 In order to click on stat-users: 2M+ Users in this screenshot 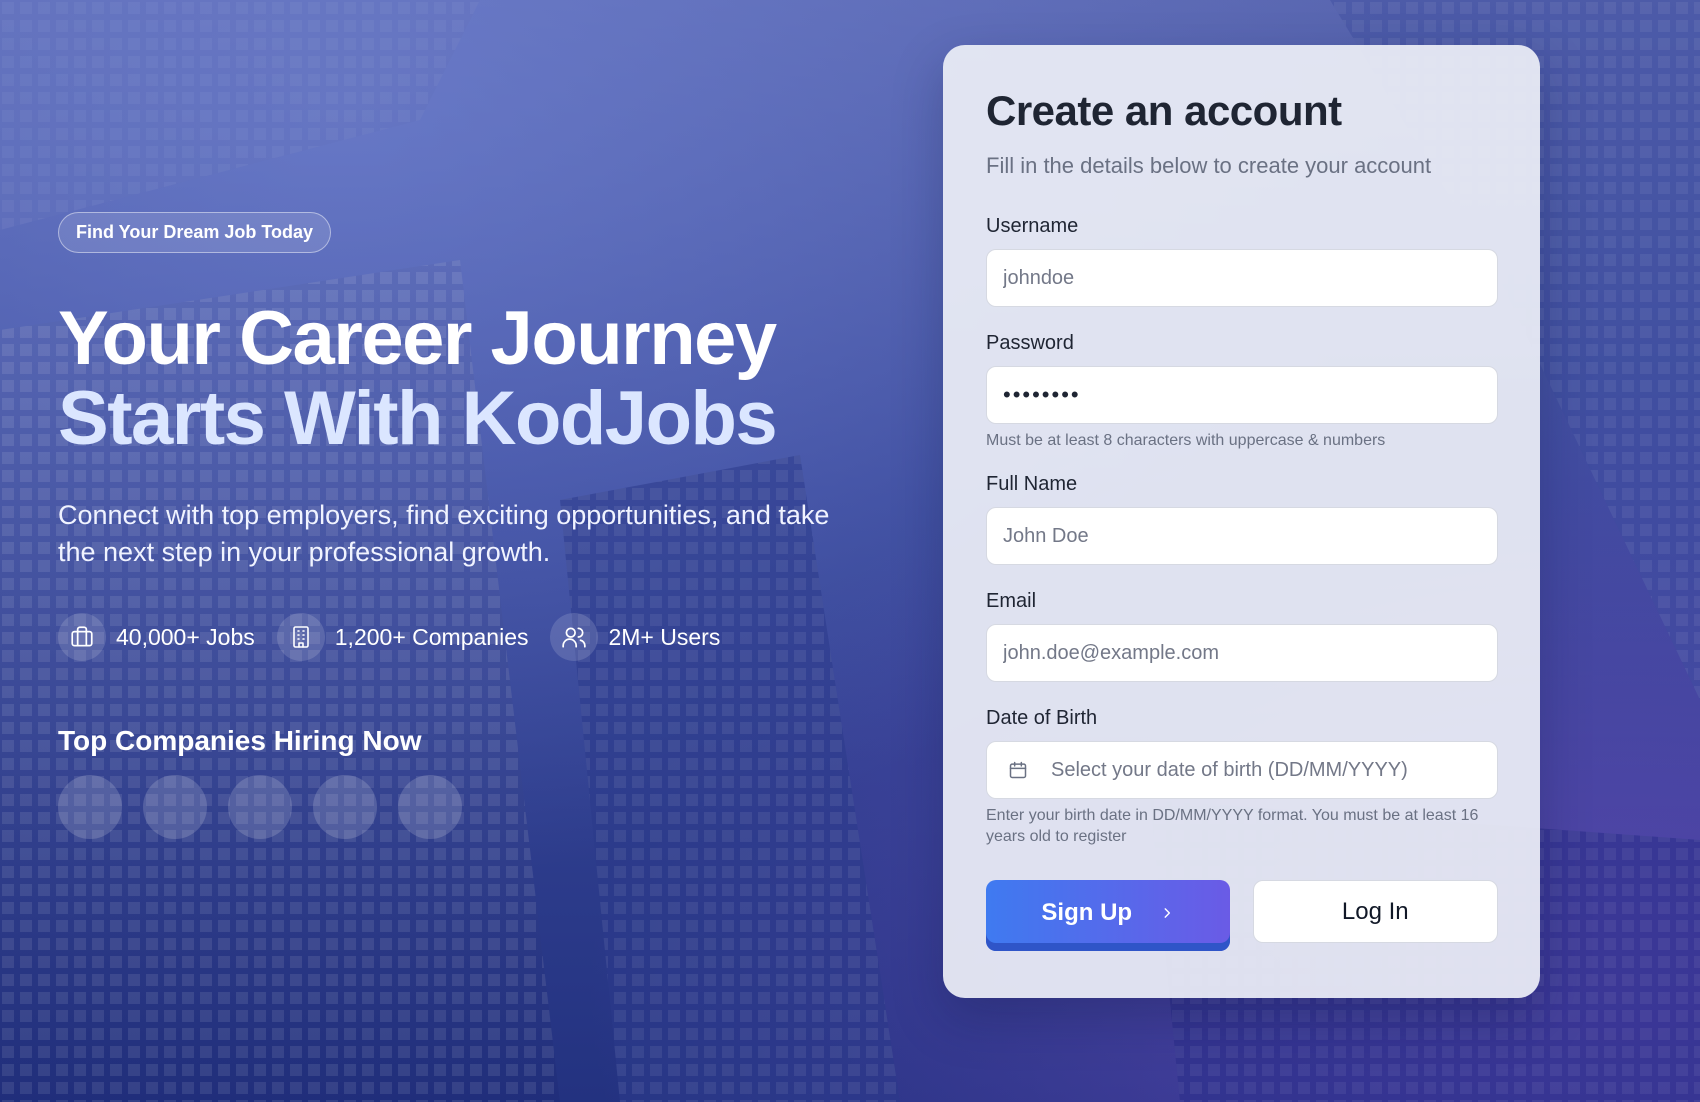, I will do `click(635, 637)`.